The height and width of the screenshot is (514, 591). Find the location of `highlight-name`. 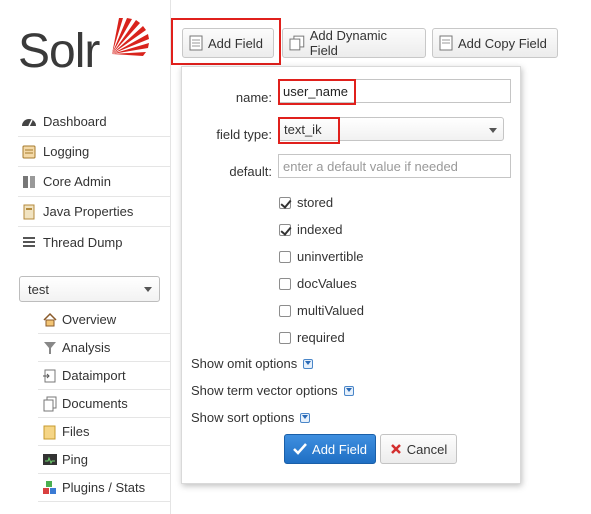

highlight-name is located at coordinates (317, 92).